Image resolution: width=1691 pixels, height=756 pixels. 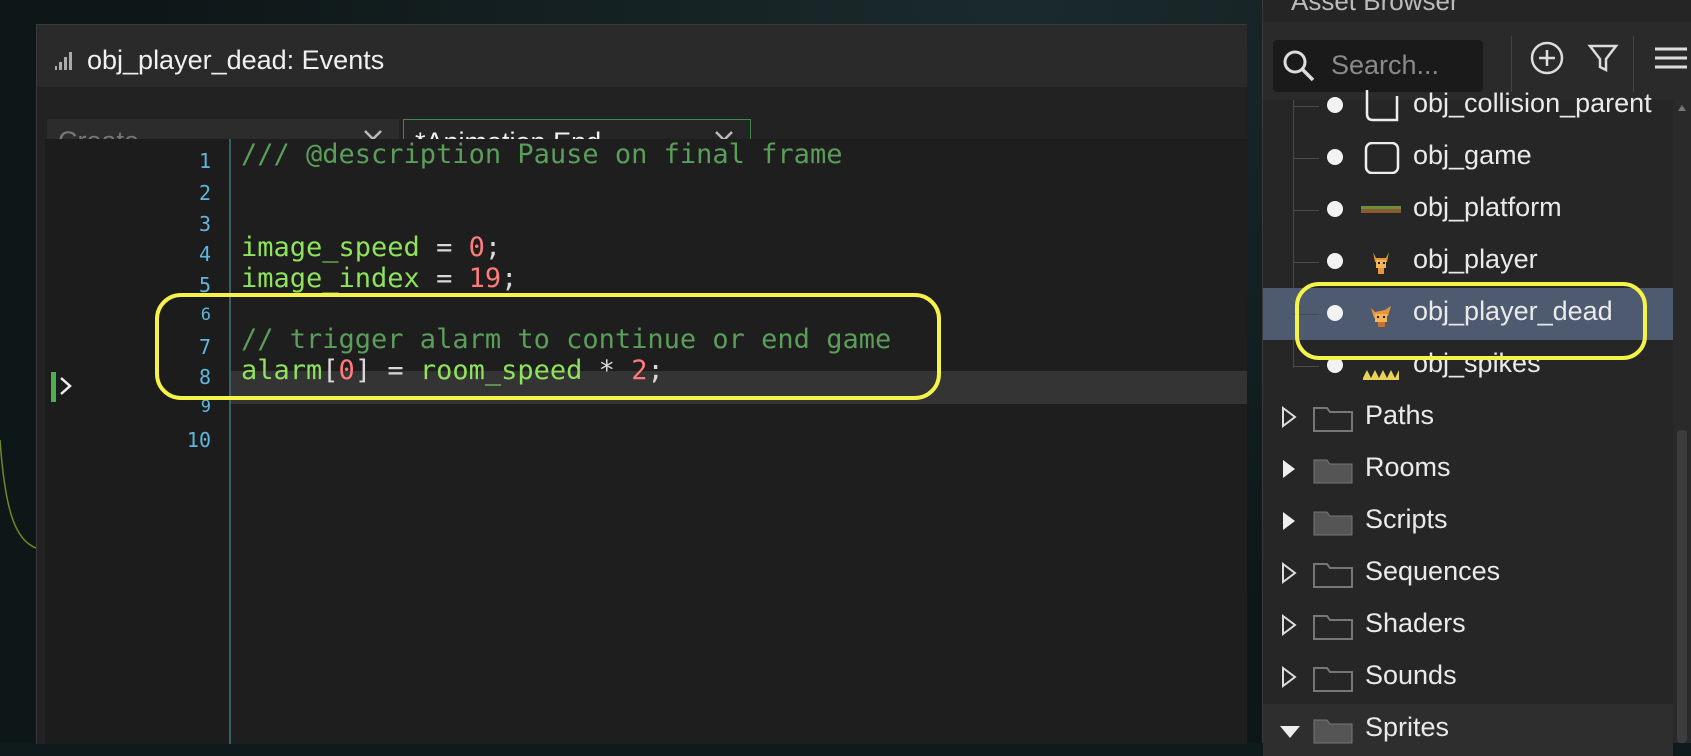 I want to click on asset-item-obj-game: obj_game, so click(x=1468, y=158).